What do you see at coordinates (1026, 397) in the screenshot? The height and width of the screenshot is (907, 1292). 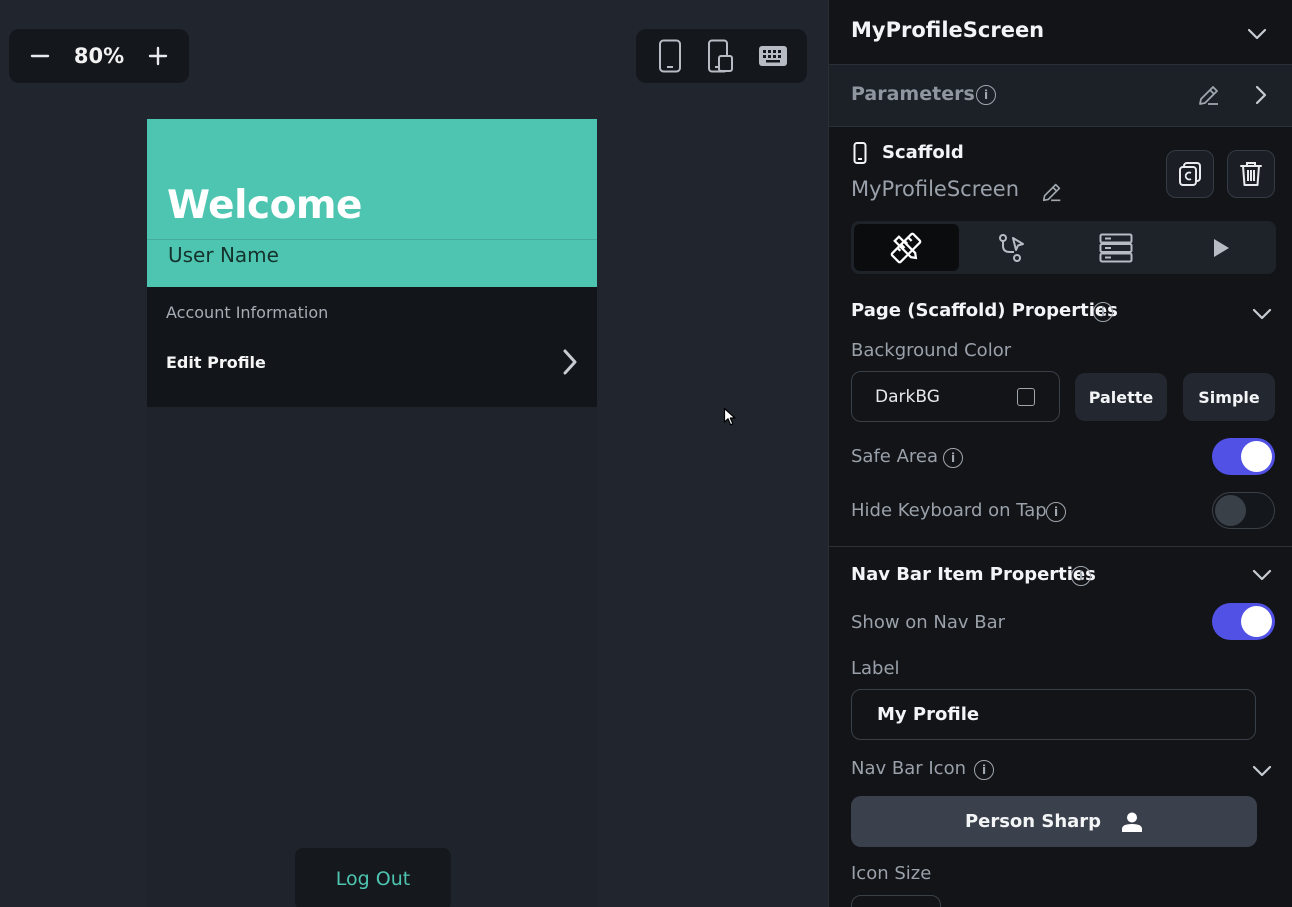 I see `color-swatch` at bounding box center [1026, 397].